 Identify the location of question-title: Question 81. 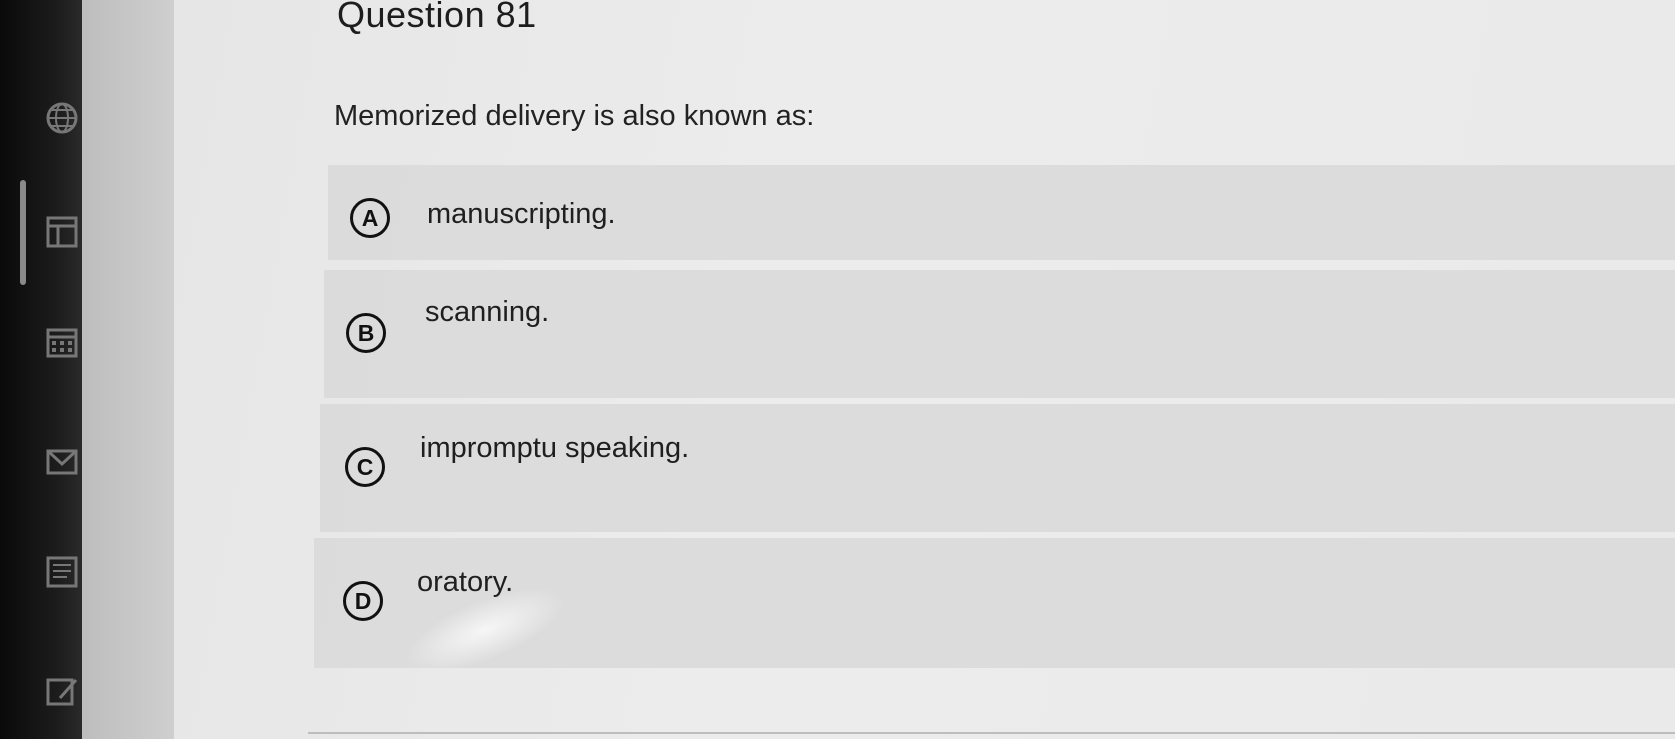
(437, 17).